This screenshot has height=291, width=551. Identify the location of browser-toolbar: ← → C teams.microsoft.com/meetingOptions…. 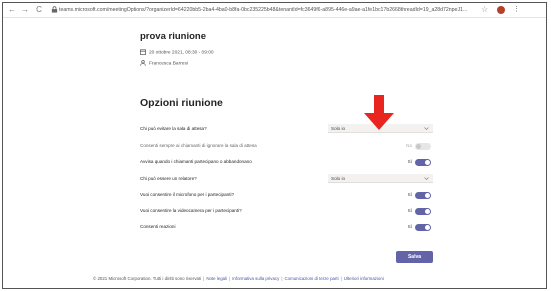
(274, 10).